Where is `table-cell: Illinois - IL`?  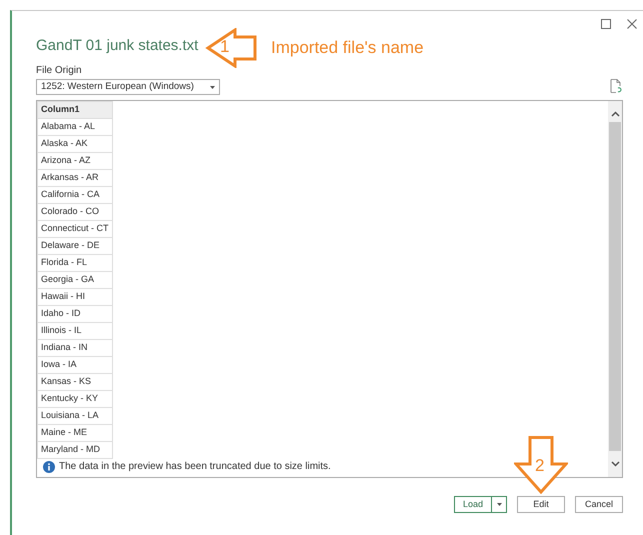
table-cell: Illinois - IL is located at coordinates (75, 331).